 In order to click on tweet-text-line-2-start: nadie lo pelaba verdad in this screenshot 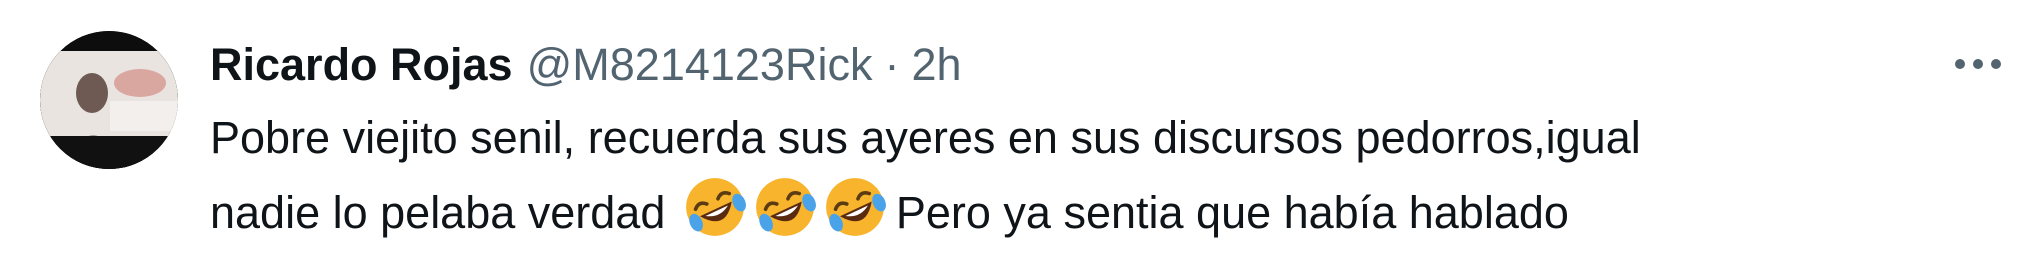, I will do `click(444, 212)`.